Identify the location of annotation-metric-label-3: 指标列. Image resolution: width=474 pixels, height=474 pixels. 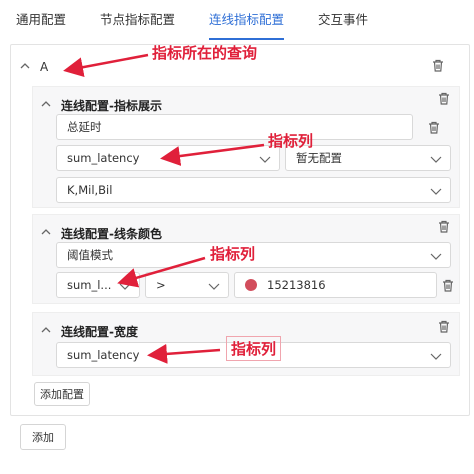
(254, 348).